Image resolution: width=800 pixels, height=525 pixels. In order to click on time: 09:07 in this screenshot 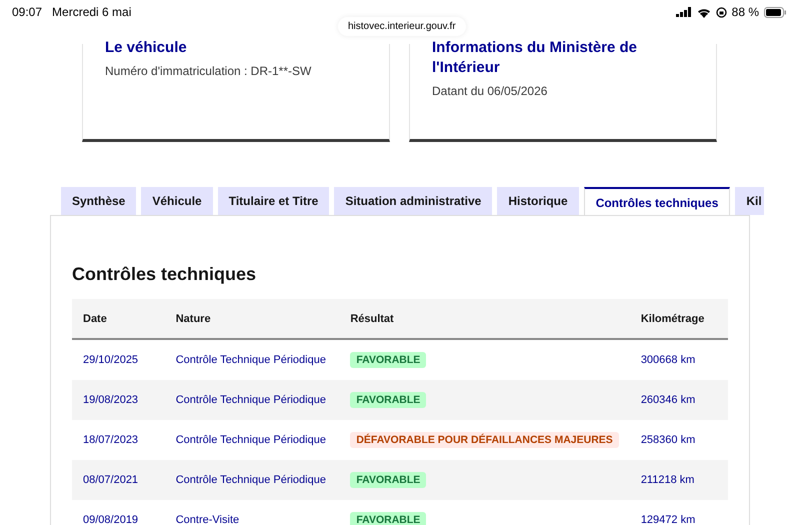, I will do `click(27, 12)`.